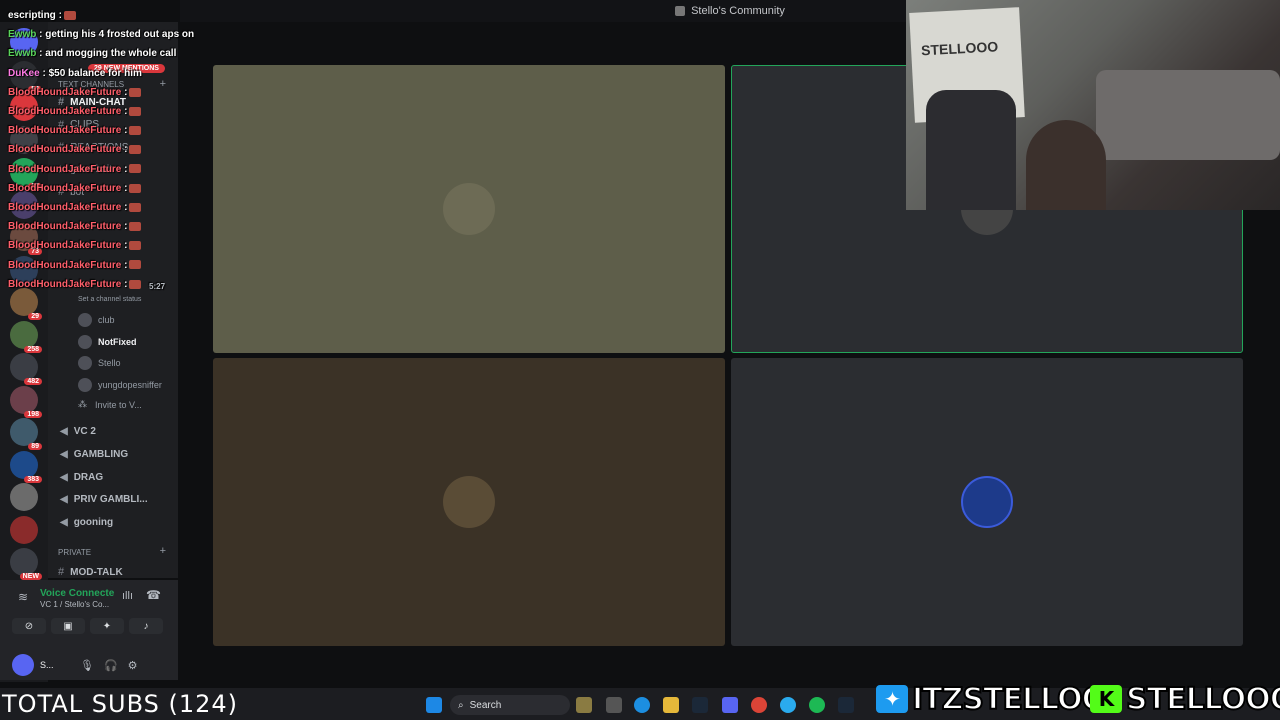  Describe the element at coordinates (107, 626) in the screenshot. I see `activities-button: ✦` at that location.